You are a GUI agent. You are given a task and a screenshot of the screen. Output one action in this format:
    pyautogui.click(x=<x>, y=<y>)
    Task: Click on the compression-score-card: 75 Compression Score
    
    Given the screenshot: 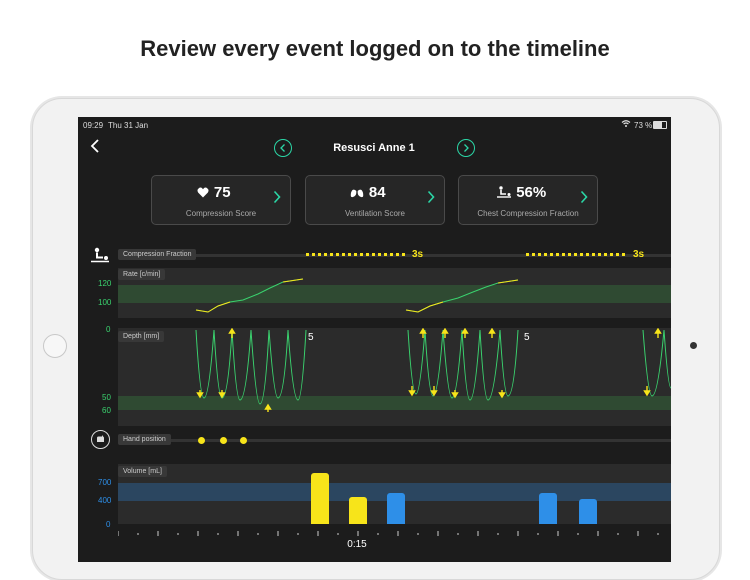 What is the action you would take?
    pyautogui.click(x=221, y=200)
    